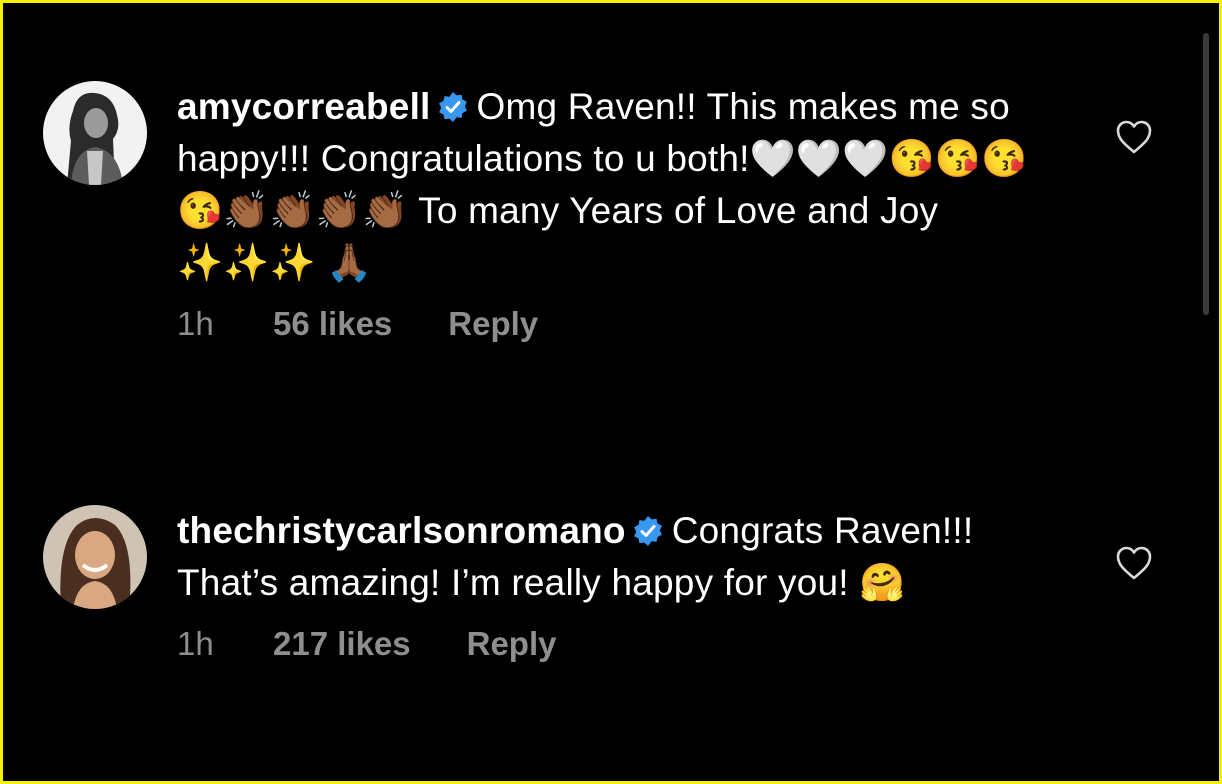 This screenshot has width=1222, height=784. What do you see at coordinates (612, 644) in the screenshot?
I see `comment-meta: 1h 217 likes Reply` at bounding box center [612, 644].